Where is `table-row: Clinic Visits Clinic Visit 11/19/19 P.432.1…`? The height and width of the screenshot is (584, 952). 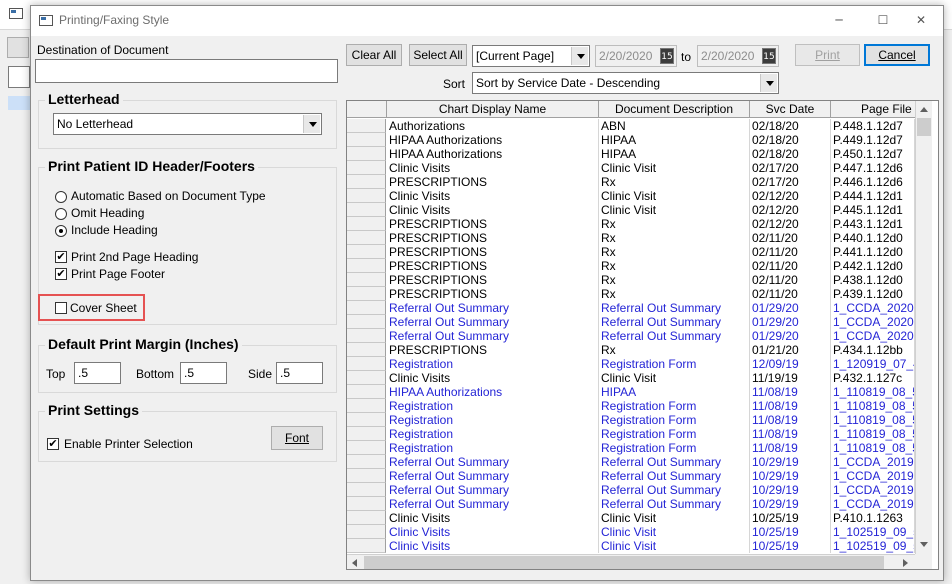
table-row: Clinic Visits Clinic Visit 11/19/19 P.432.1… is located at coordinates (631, 378).